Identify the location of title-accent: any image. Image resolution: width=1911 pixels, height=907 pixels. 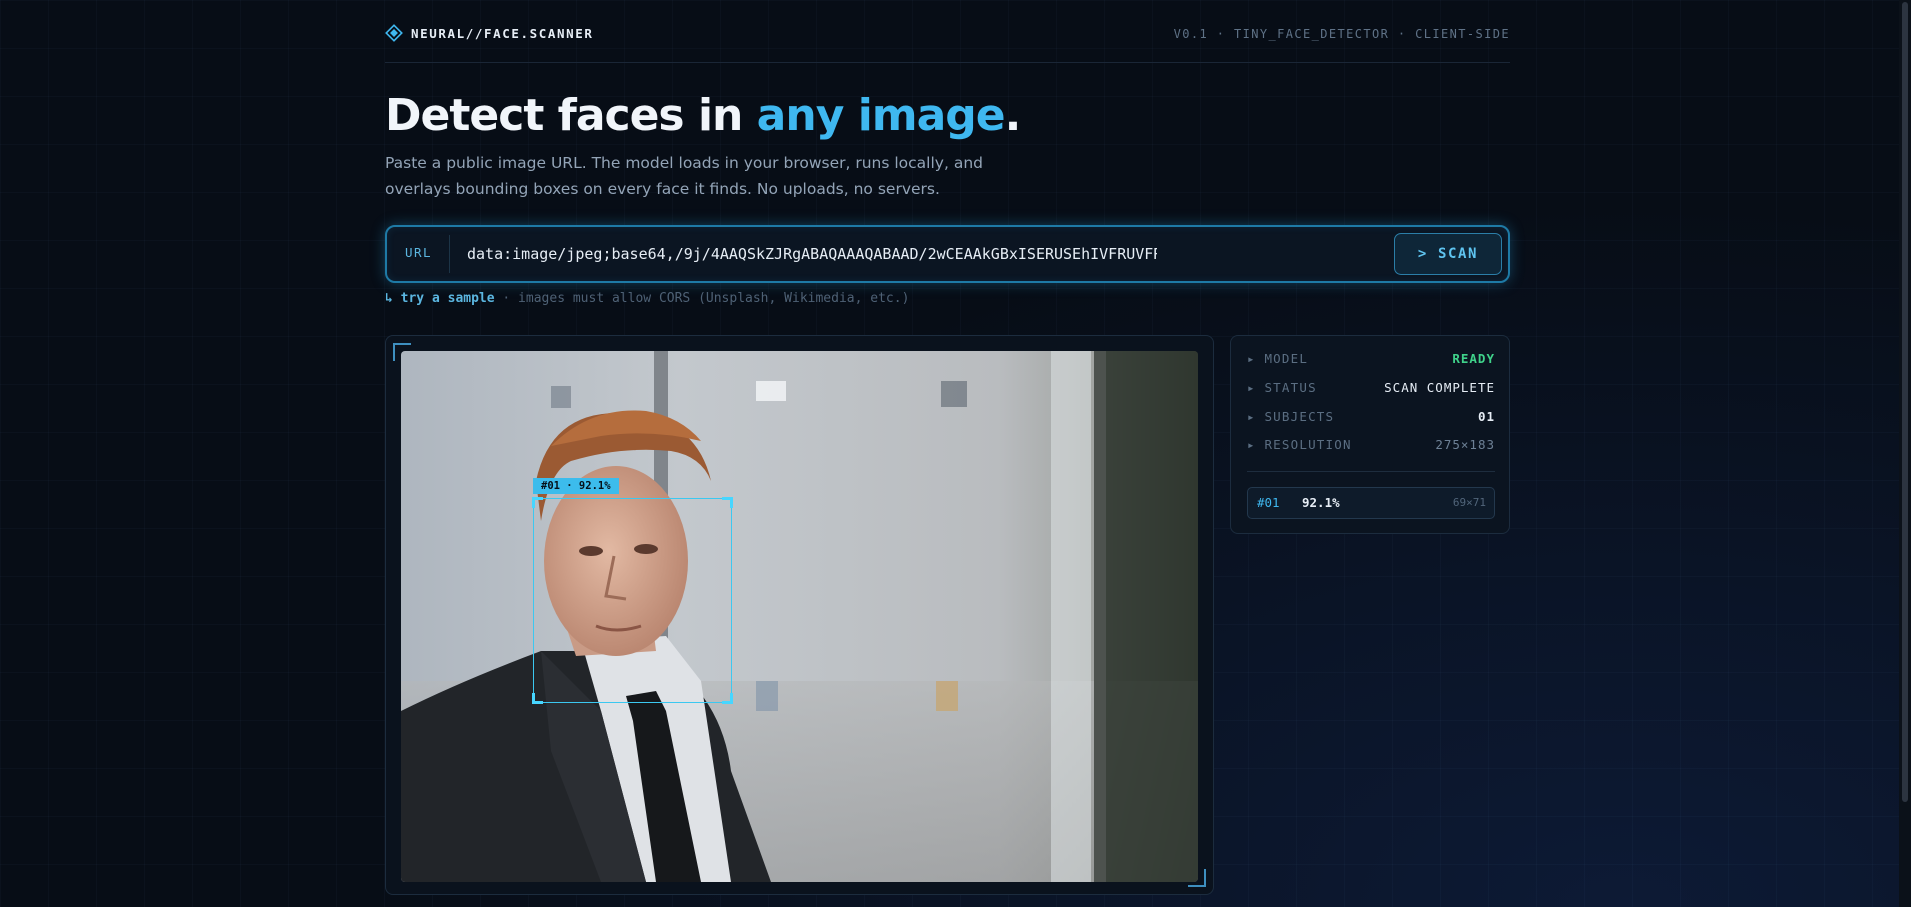
(881, 115).